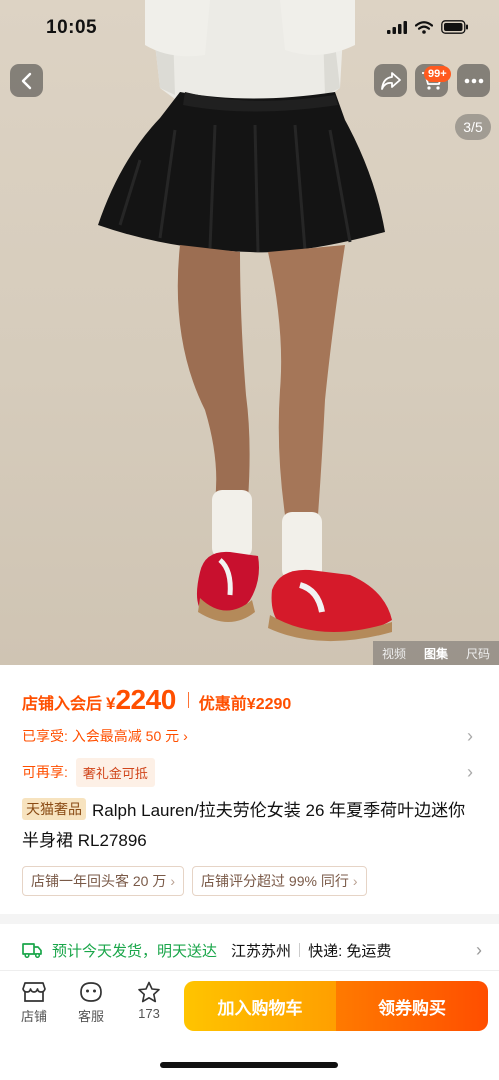 Image resolution: width=499 pixels, height=1080 pixels. I want to click on chip-shop-rating: 店铺评分超过 99% 同行 ›, so click(279, 881).